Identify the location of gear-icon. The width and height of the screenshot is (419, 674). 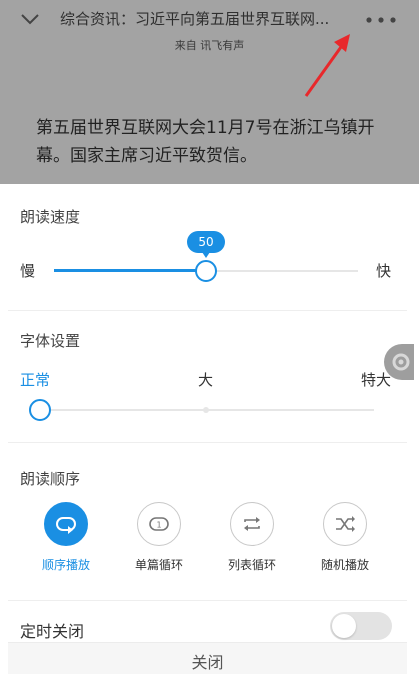
(401, 362).